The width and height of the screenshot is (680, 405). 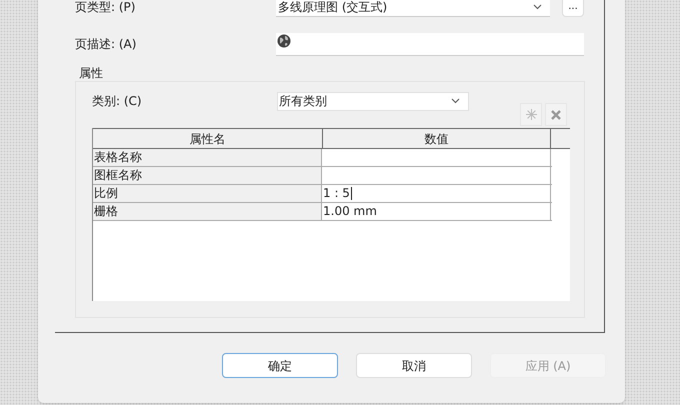 I want to click on text-cursor, so click(x=351, y=193).